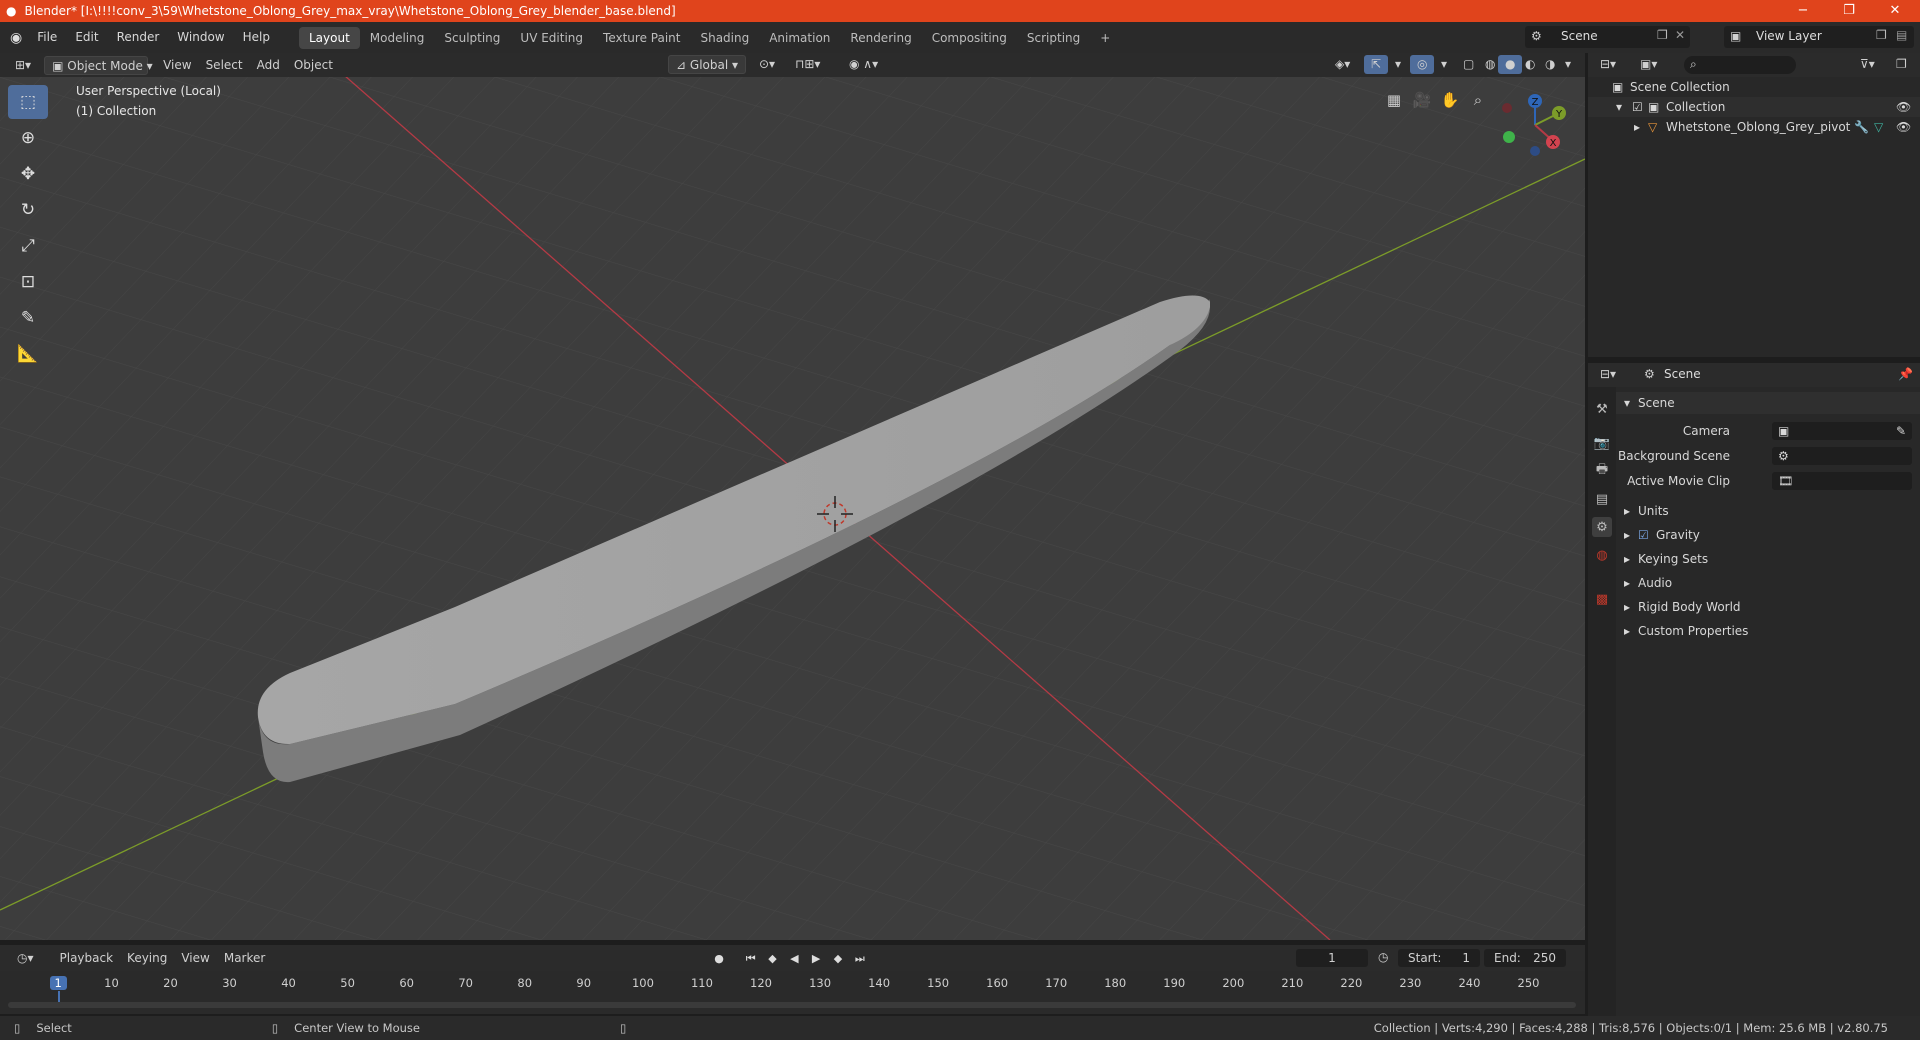 The width and height of the screenshot is (1920, 1040). I want to click on menu-edit: Edit, so click(86, 37).